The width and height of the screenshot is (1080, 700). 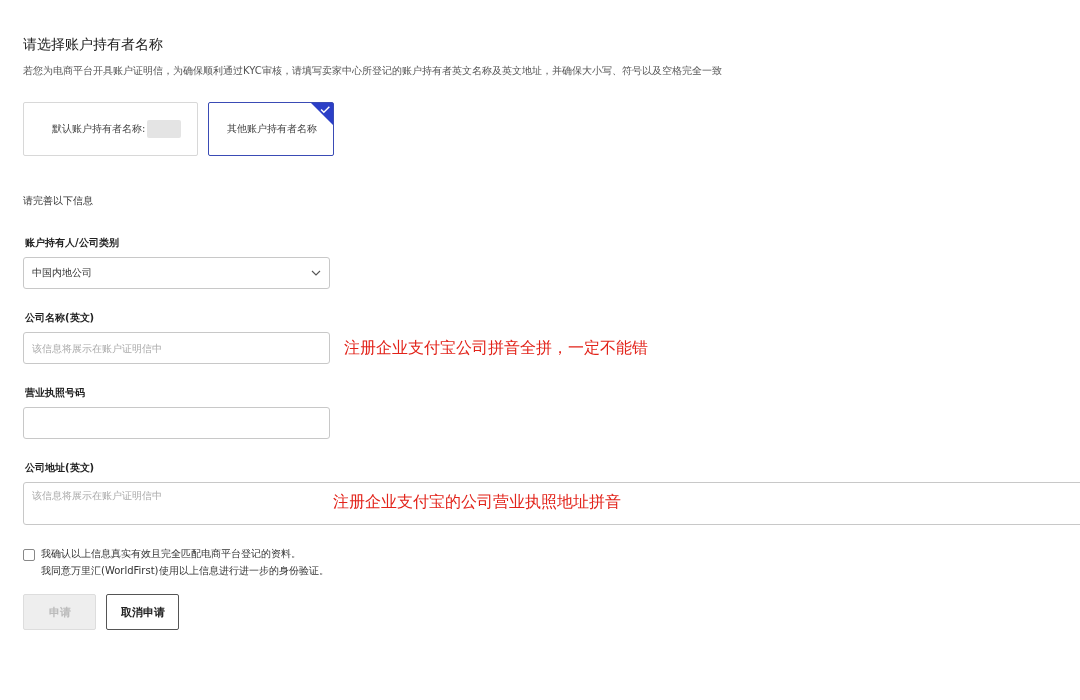 I want to click on annotation-text: 注册企业支付宝的公司营业执照地址拼音, so click(x=477, y=502).